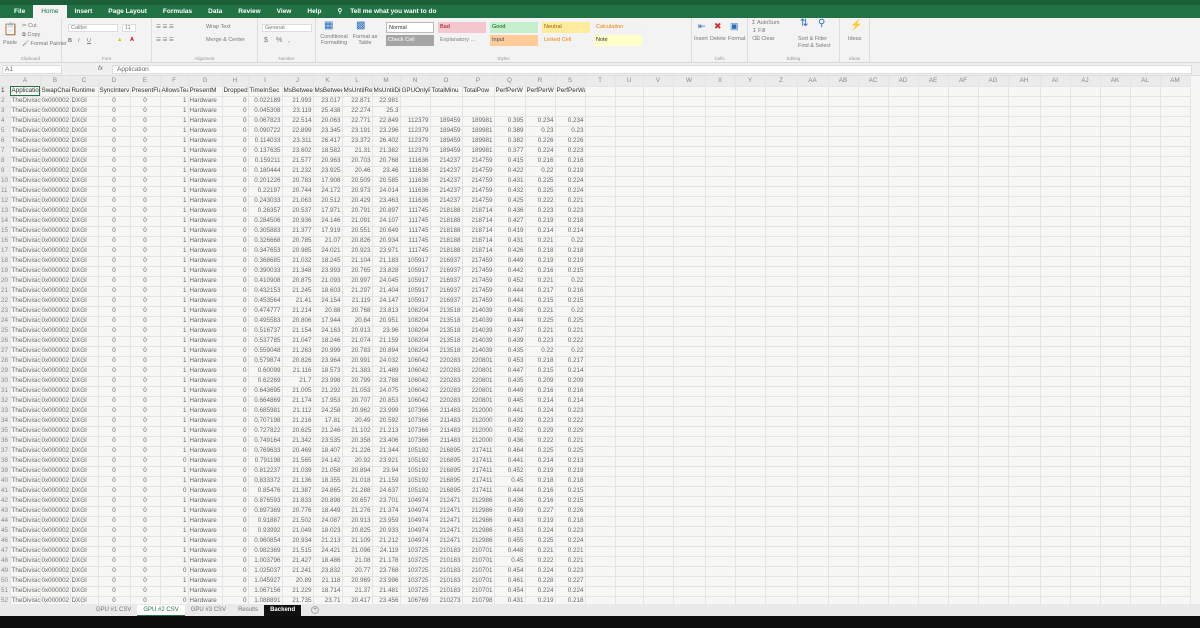 Image resolution: width=1200 pixels, height=628 pixels. I want to click on cell-R: 0.224, so click(540, 151).